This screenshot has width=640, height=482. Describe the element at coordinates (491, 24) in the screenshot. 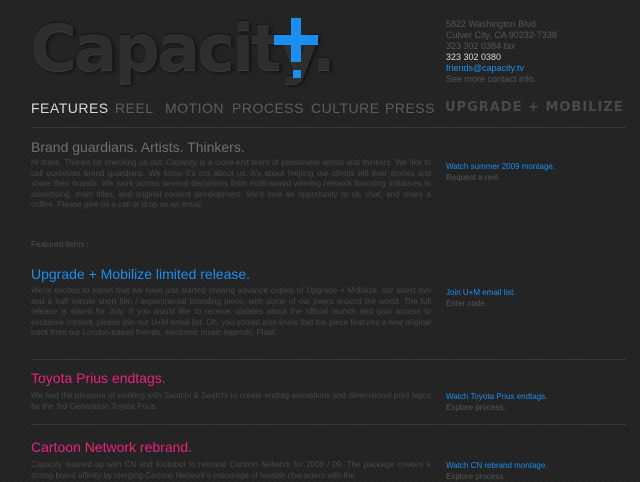

I see `address-line-1: 5822 Washington Blvd` at that location.